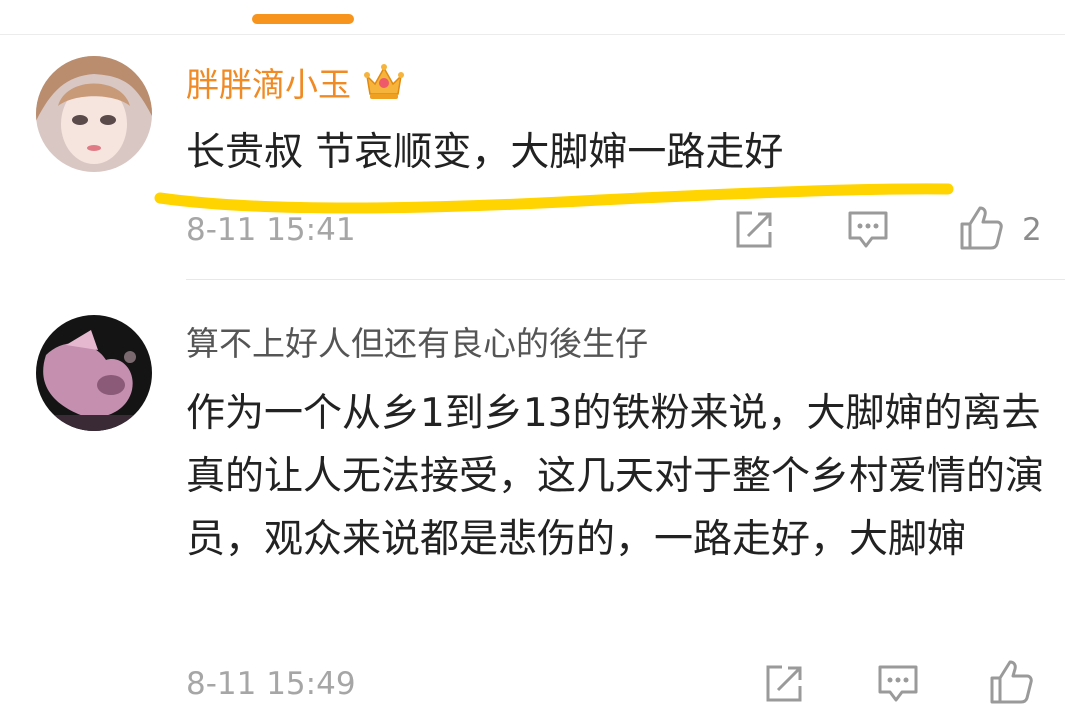 This screenshot has width=1065, height=728. Describe the element at coordinates (554, 198) in the screenshot. I see `highlight-underline` at that location.